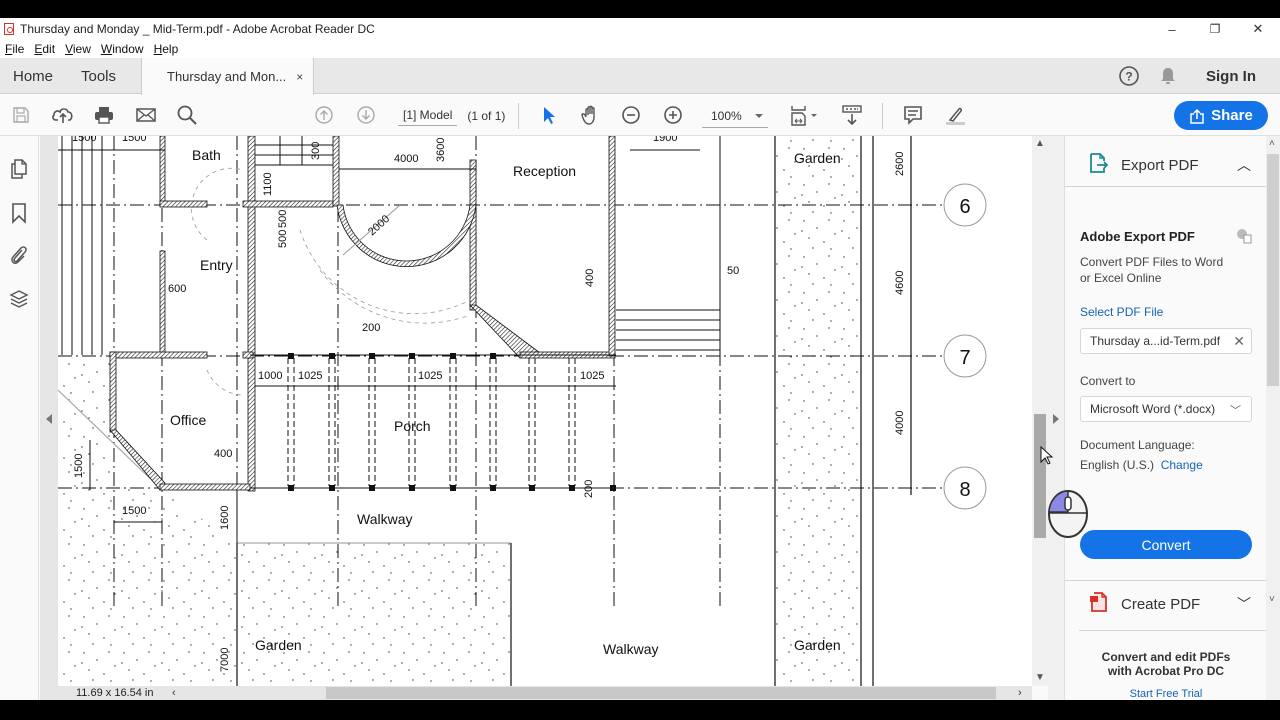  I want to click on right-pane-scroll-thumb, so click(1273, 270).